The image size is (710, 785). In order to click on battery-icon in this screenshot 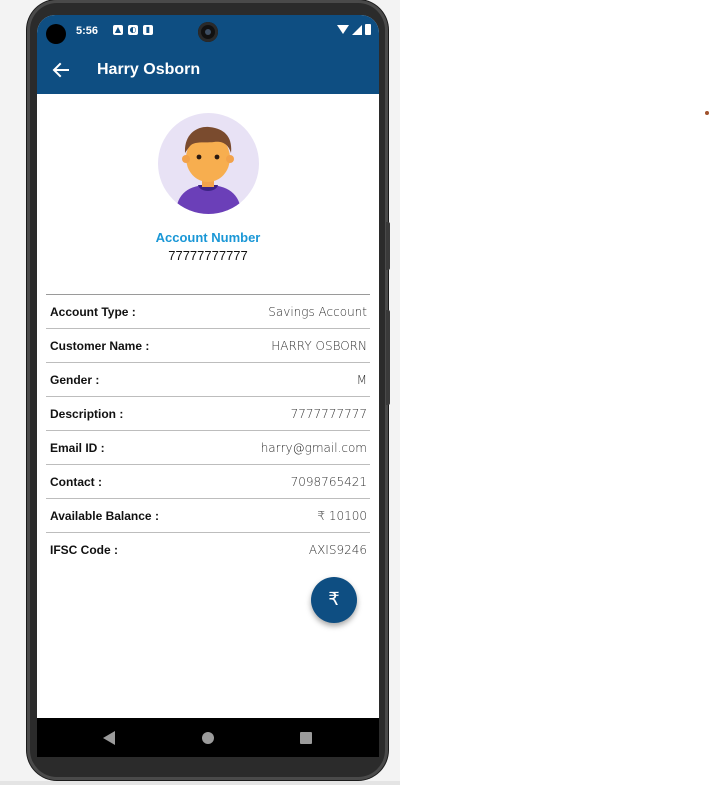, I will do `click(368, 29)`.